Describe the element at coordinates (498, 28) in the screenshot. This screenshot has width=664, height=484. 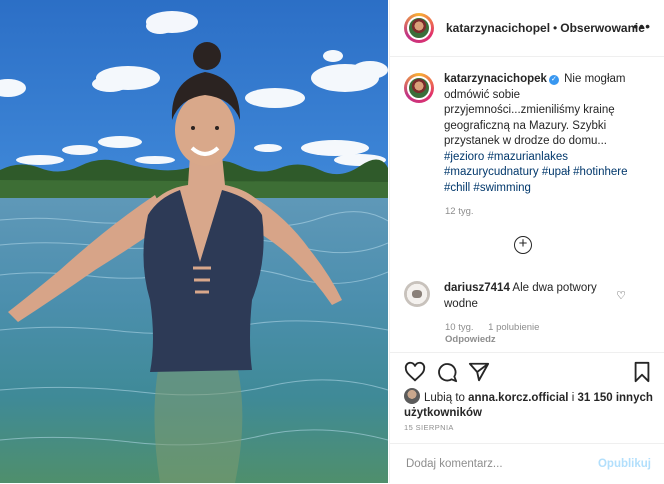
I see `author-username: katarzynacichopel` at that location.